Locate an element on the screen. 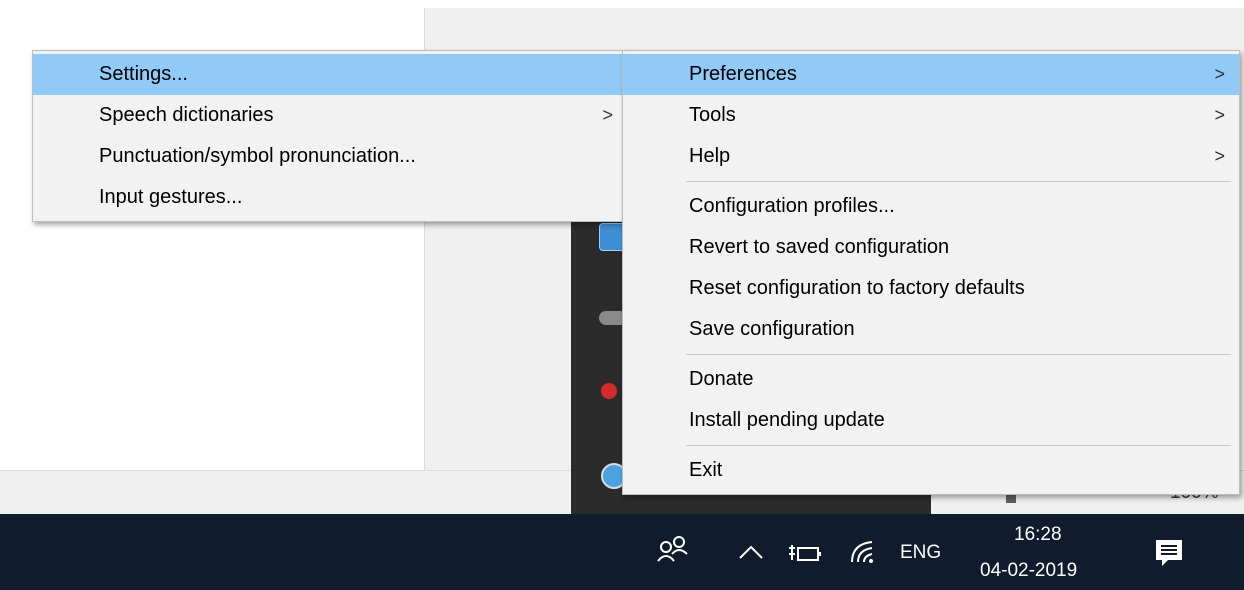 The image size is (1244, 590). wifi-icon is located at coordinates (863, 552).